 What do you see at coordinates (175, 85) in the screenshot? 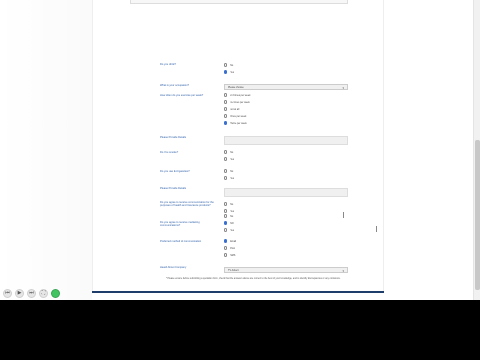
I see `question-label: What is your occupation?` at bounding box center [175, 85].